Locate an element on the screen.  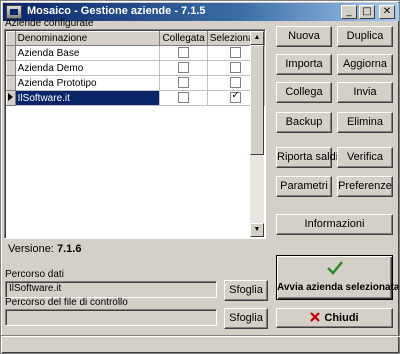
selected-checkbox-checked is located at coordinates (236, 97).